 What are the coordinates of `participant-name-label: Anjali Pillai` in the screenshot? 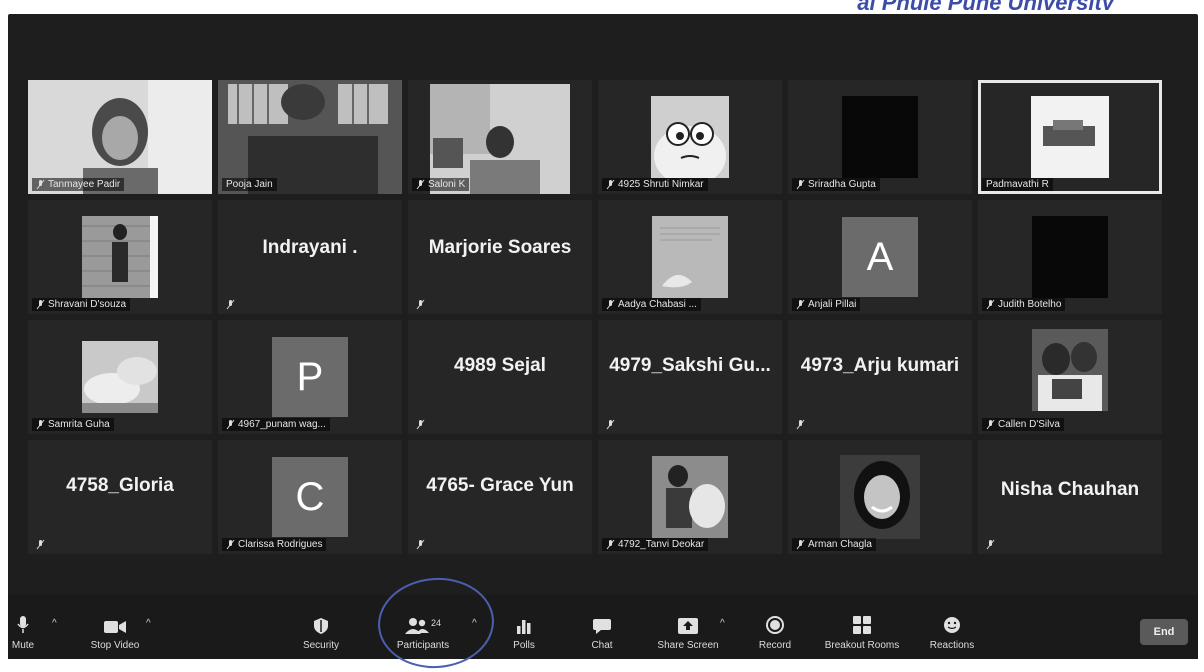 It's located at (826, 304).